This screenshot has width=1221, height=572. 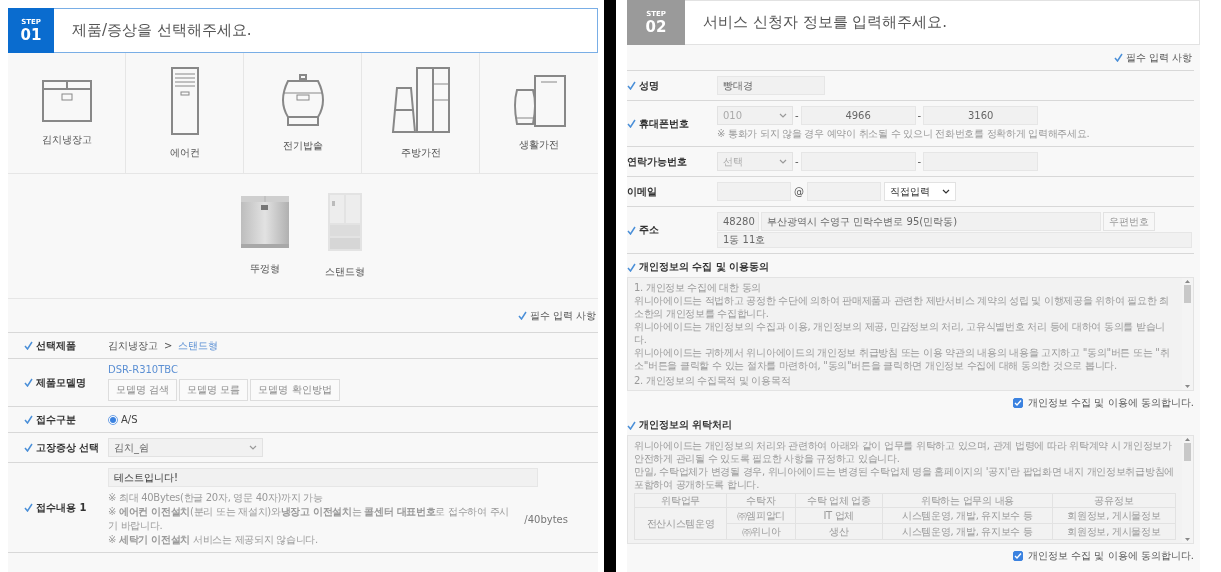 I want to click on hint-text: ※ 세탁기 이전설치 서비스는 제공되지 않습니다., so click(x=213, y=540).